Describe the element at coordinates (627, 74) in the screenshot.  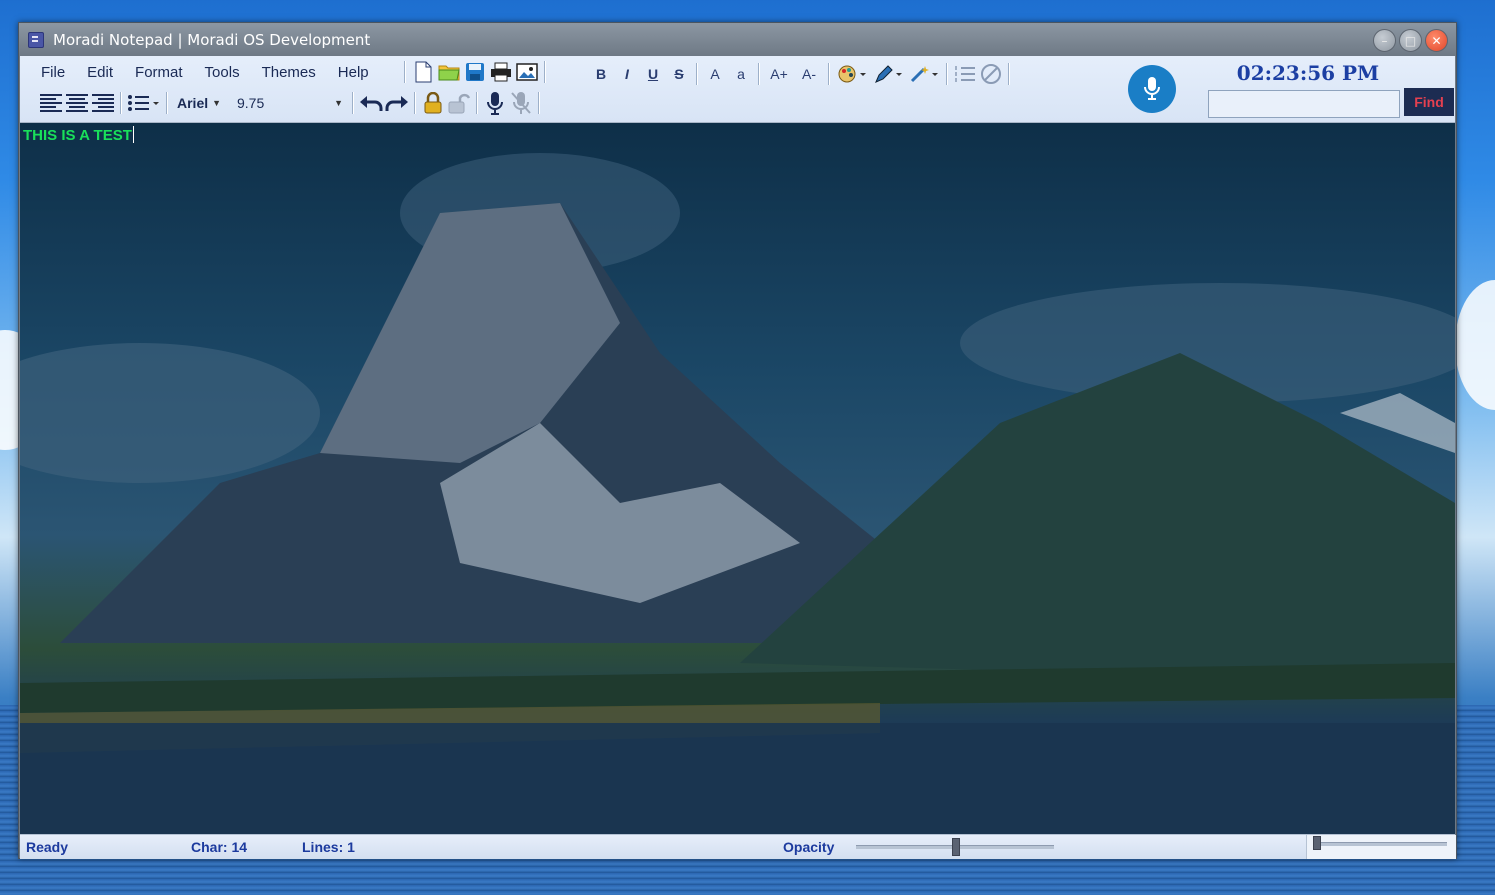
I see `italic-button: I` at that location.